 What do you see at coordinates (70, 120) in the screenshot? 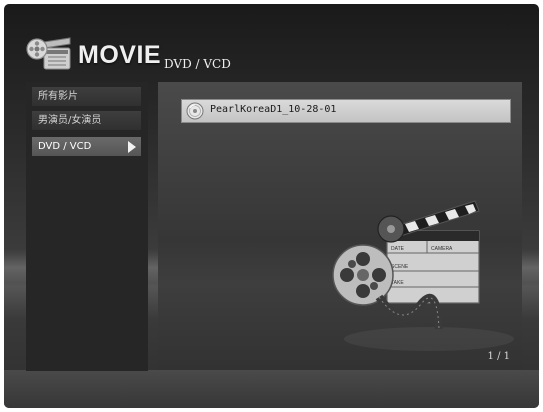
I see `sidebar-item-label: 男演员/女演员` at bounding box center [70, 120].